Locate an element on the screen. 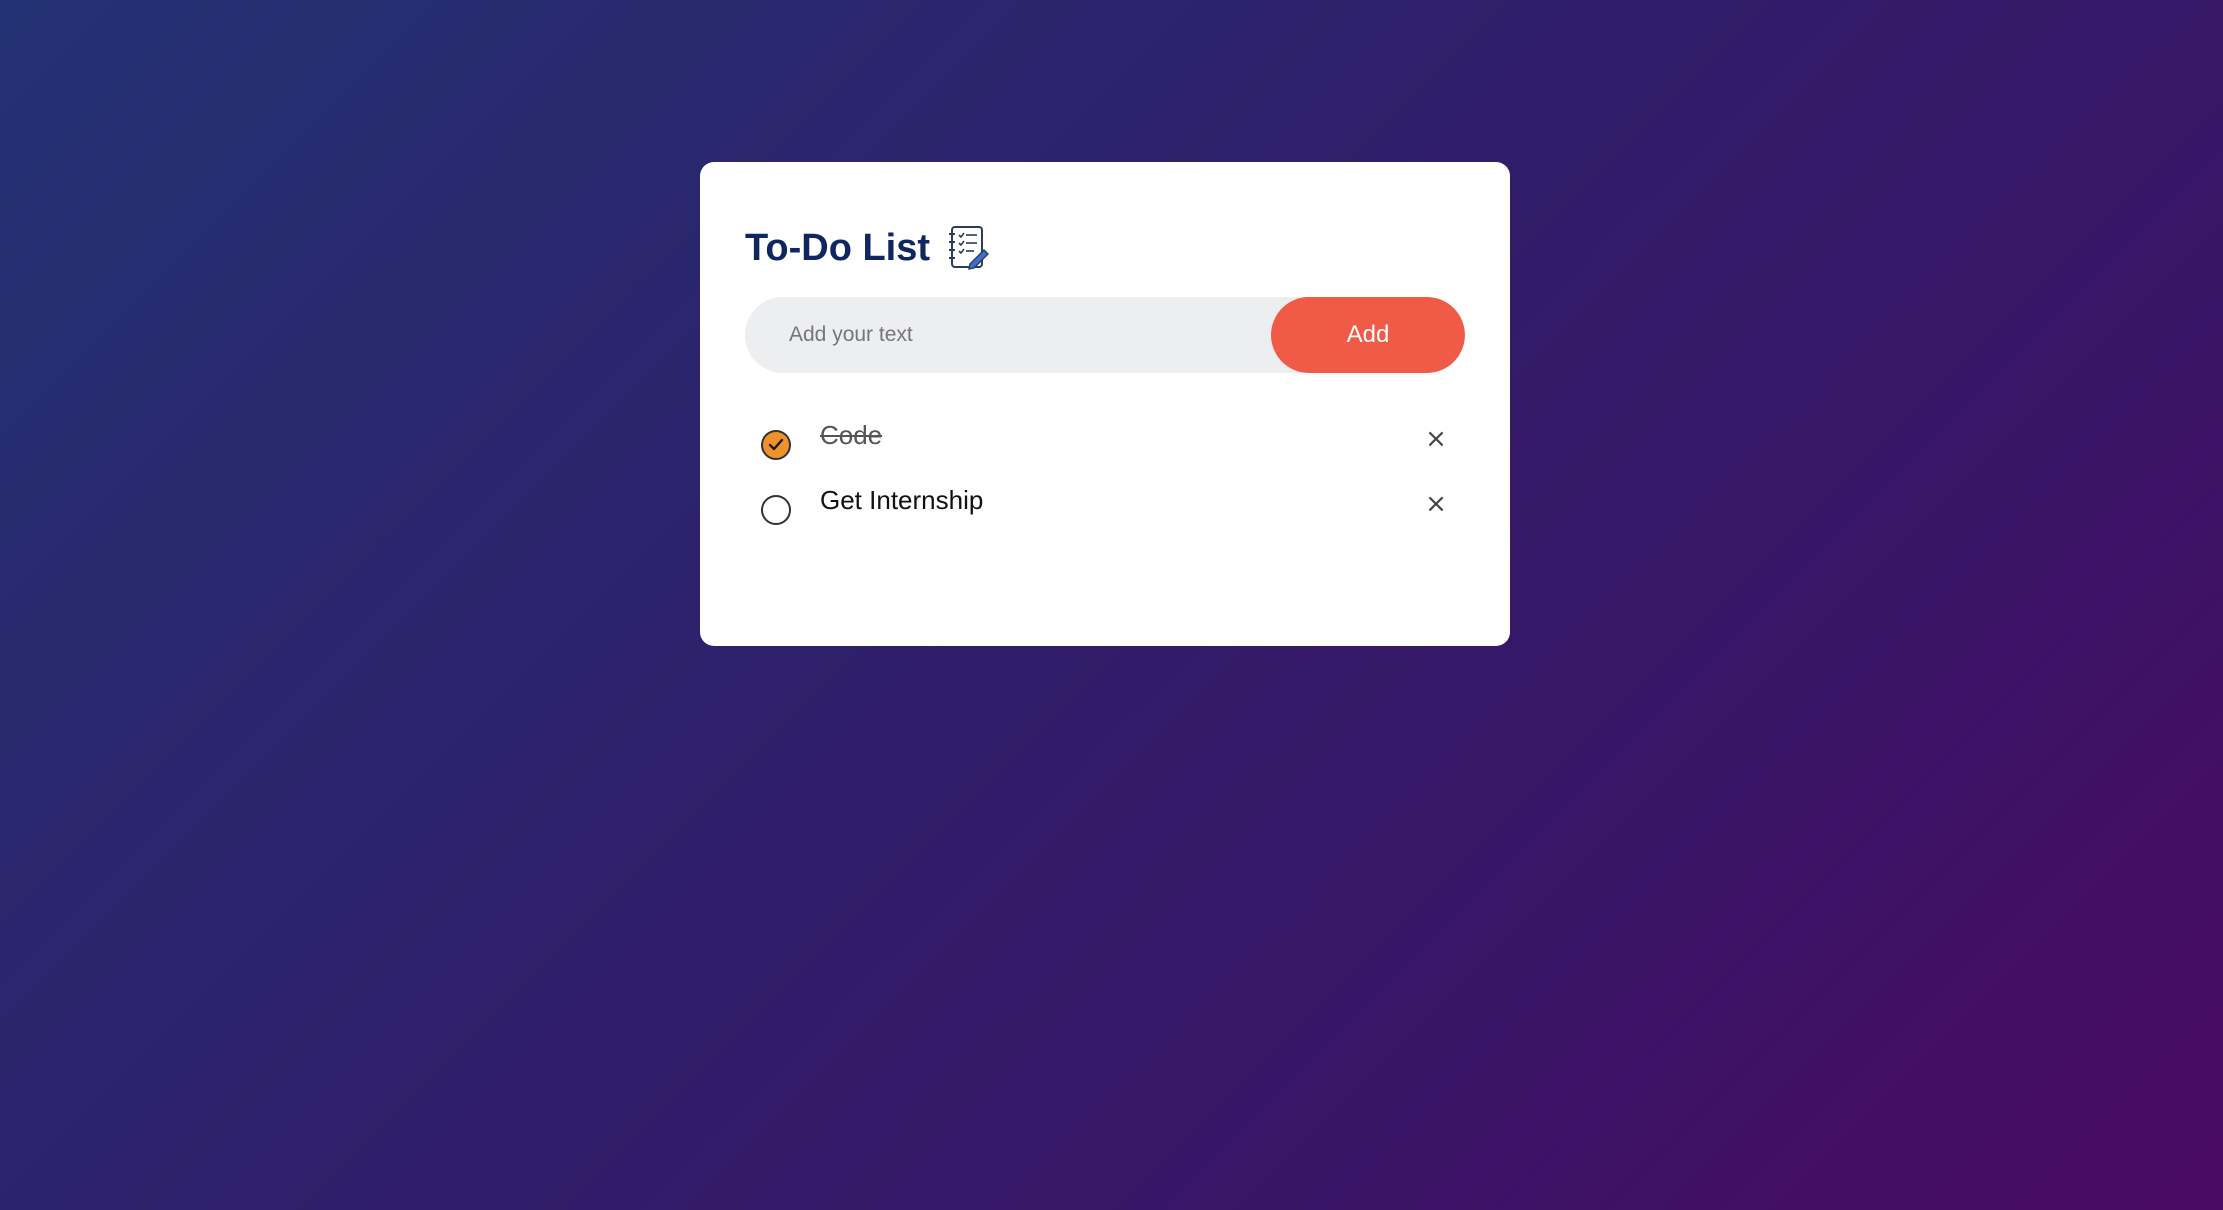 The height and width of the screenshot is (1210, 2223). input-row: Add is located at coordinates (1105, 335).